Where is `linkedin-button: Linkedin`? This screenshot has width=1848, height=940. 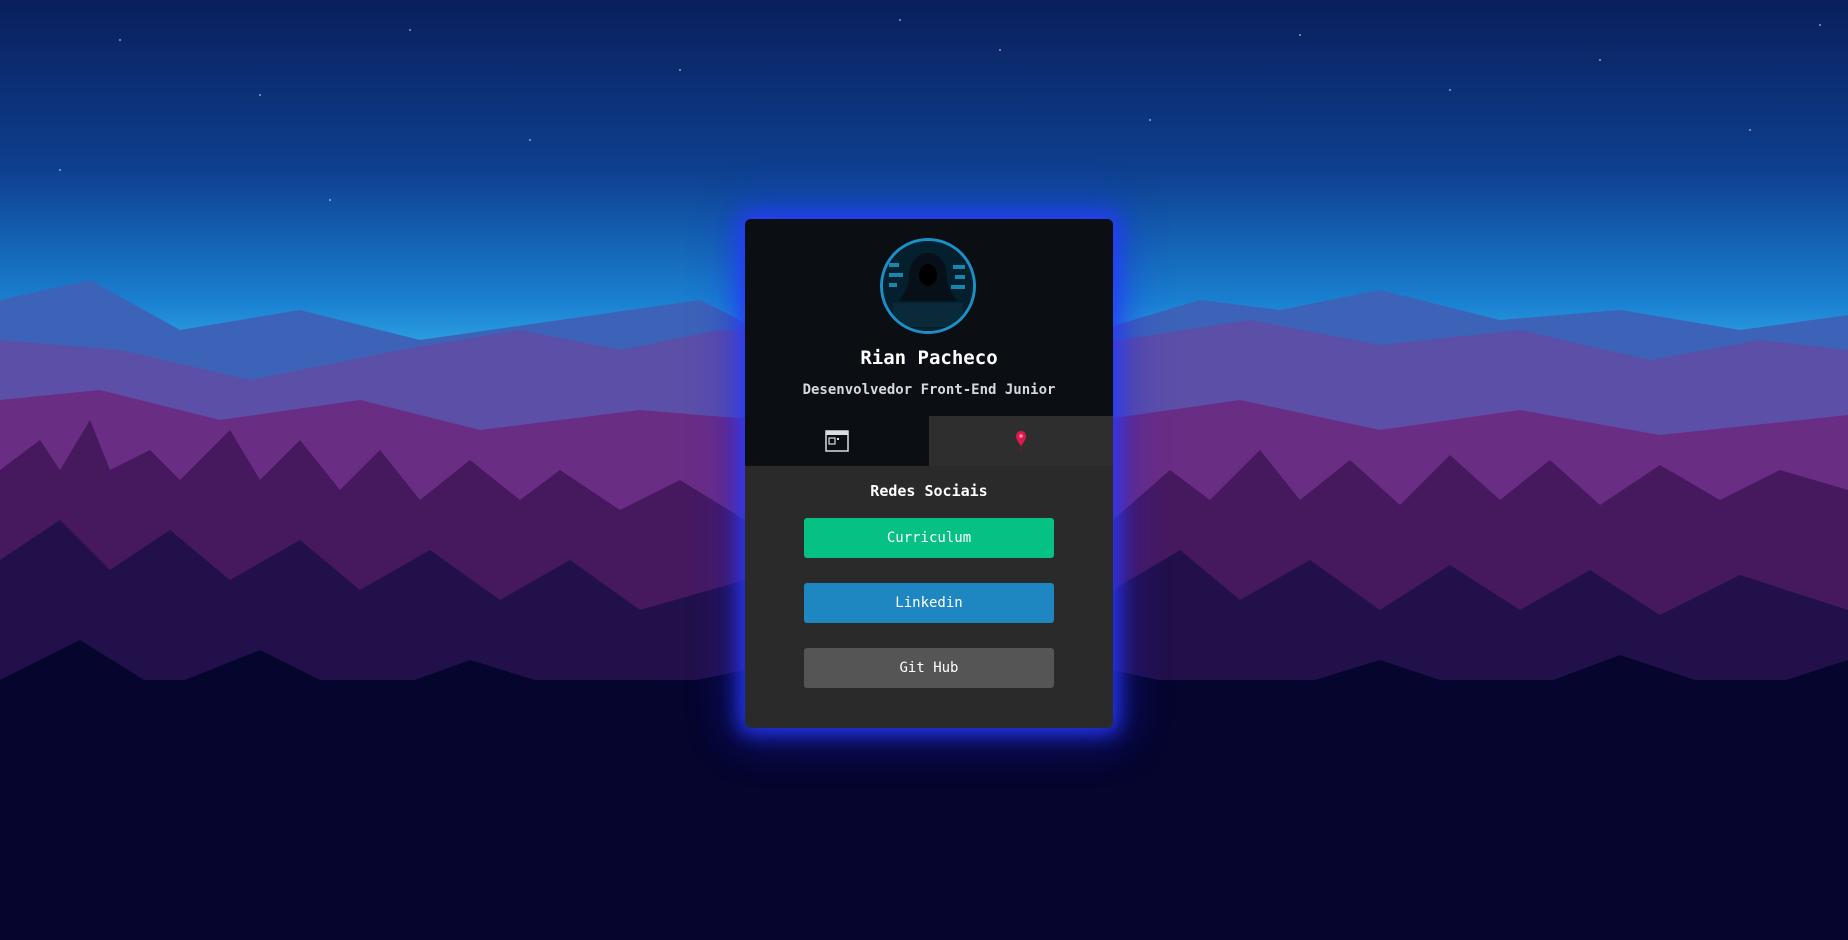 linkedin-button: Linkedin is located at coordinates (929, 603).